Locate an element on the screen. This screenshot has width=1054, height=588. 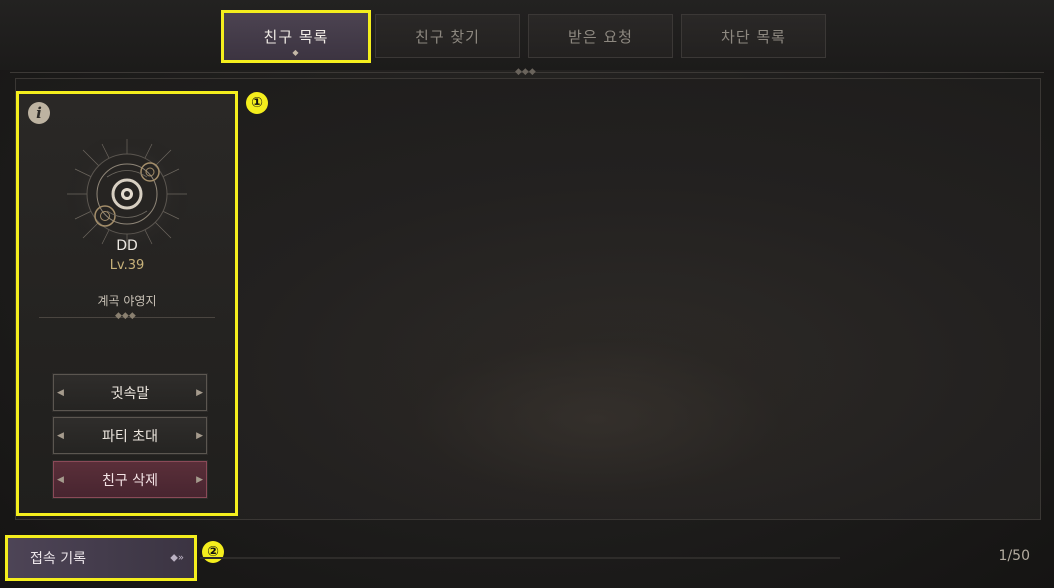
tab-received-requests: 받은 요청 is located at coordinates (600, 36).